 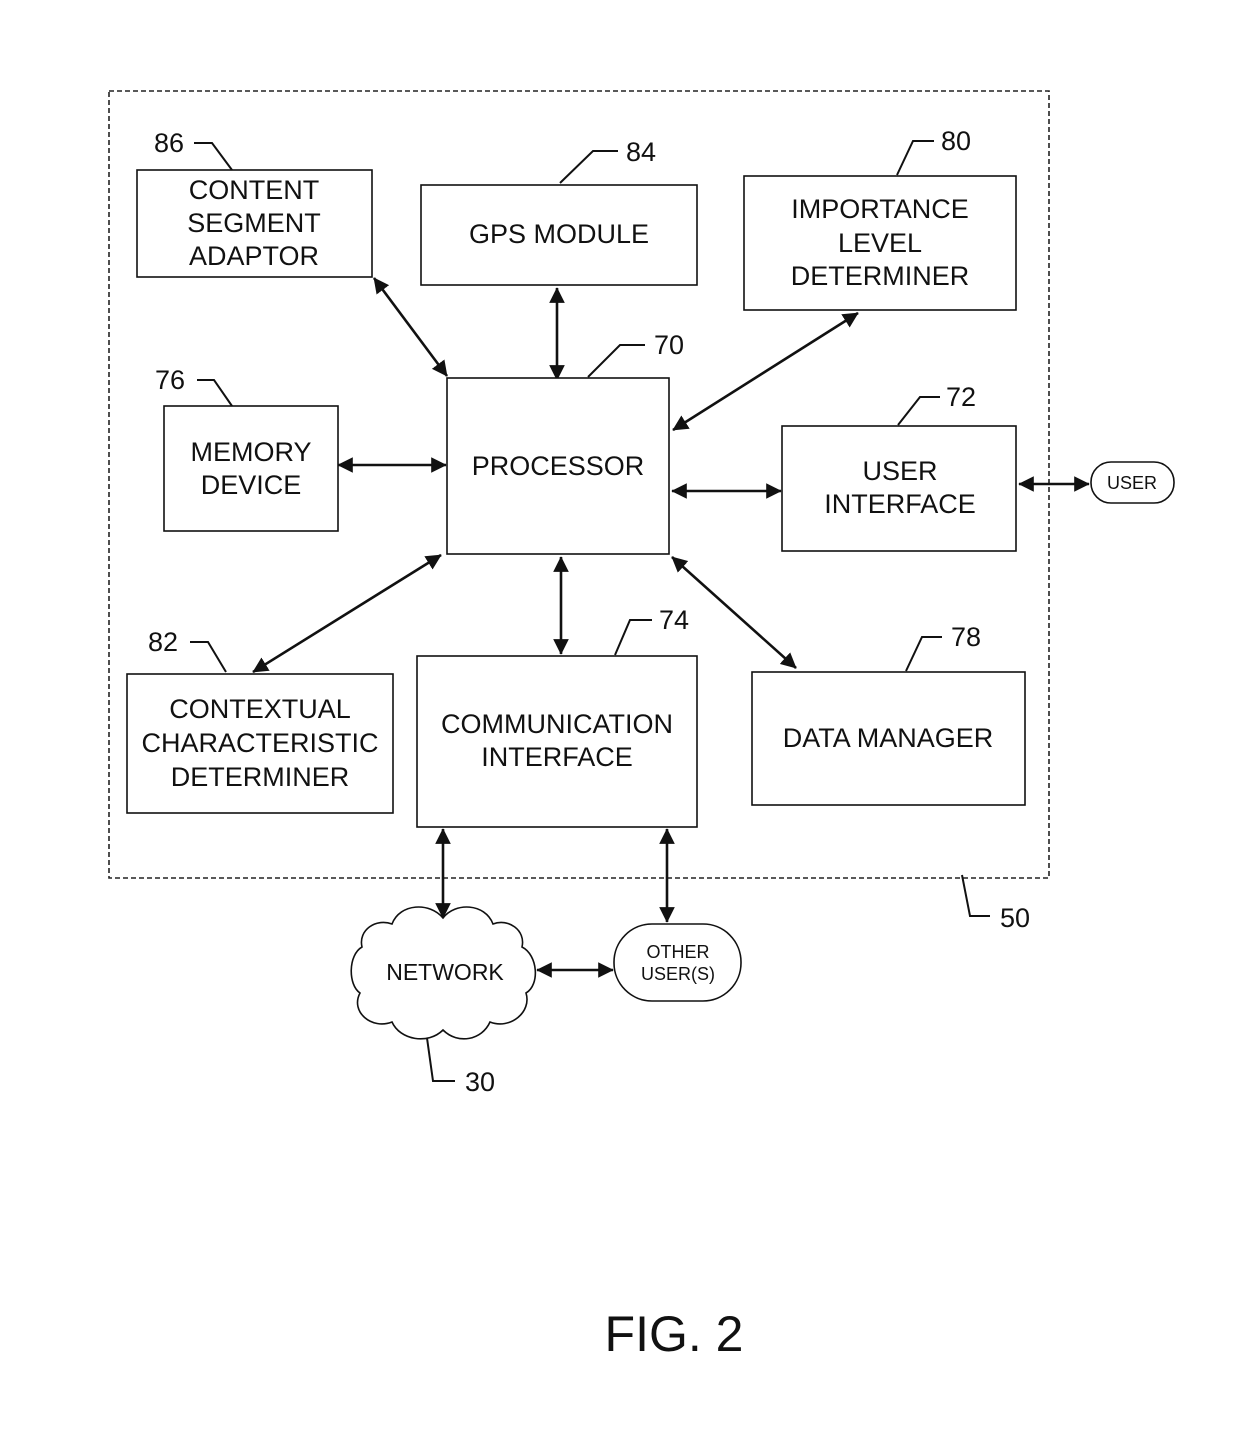 What do you see at coordinates (557, 724) in the screenshot?
I see `block-label-line: COMMUNICATION` at bounding box center [557, 724].